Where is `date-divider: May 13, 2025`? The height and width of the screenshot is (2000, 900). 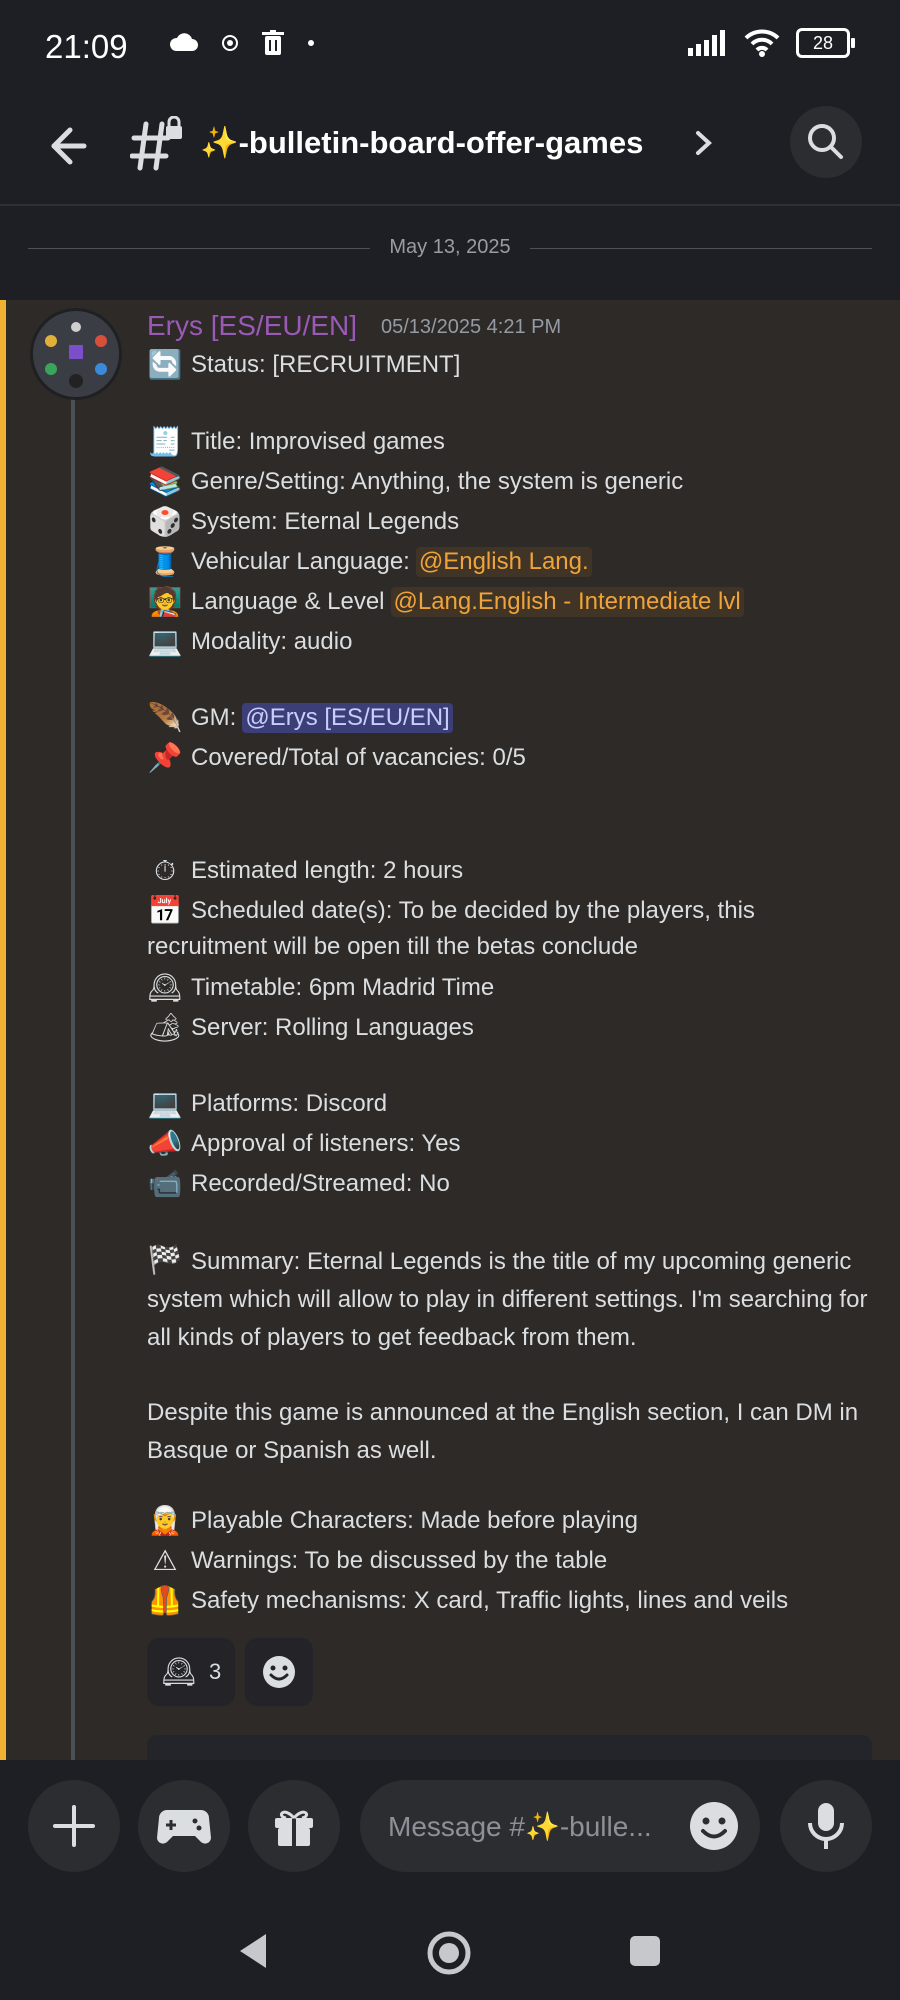
date-divider: May 13, 2025 is located at coordinates (450, 254).